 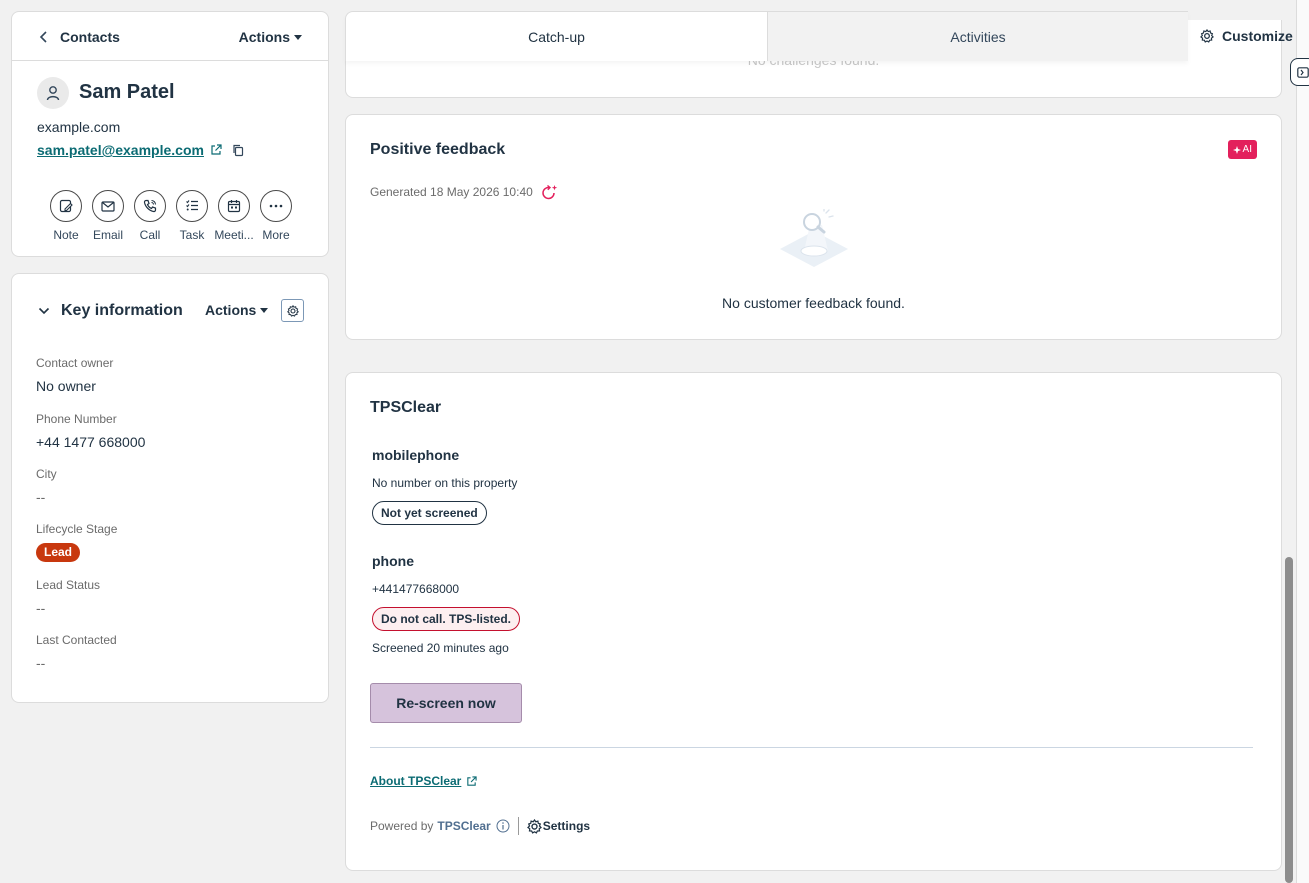 What do you see at coordinates (276, 235) in the screenshot?
I see `more-label: More` at bounding box center [276, 235].